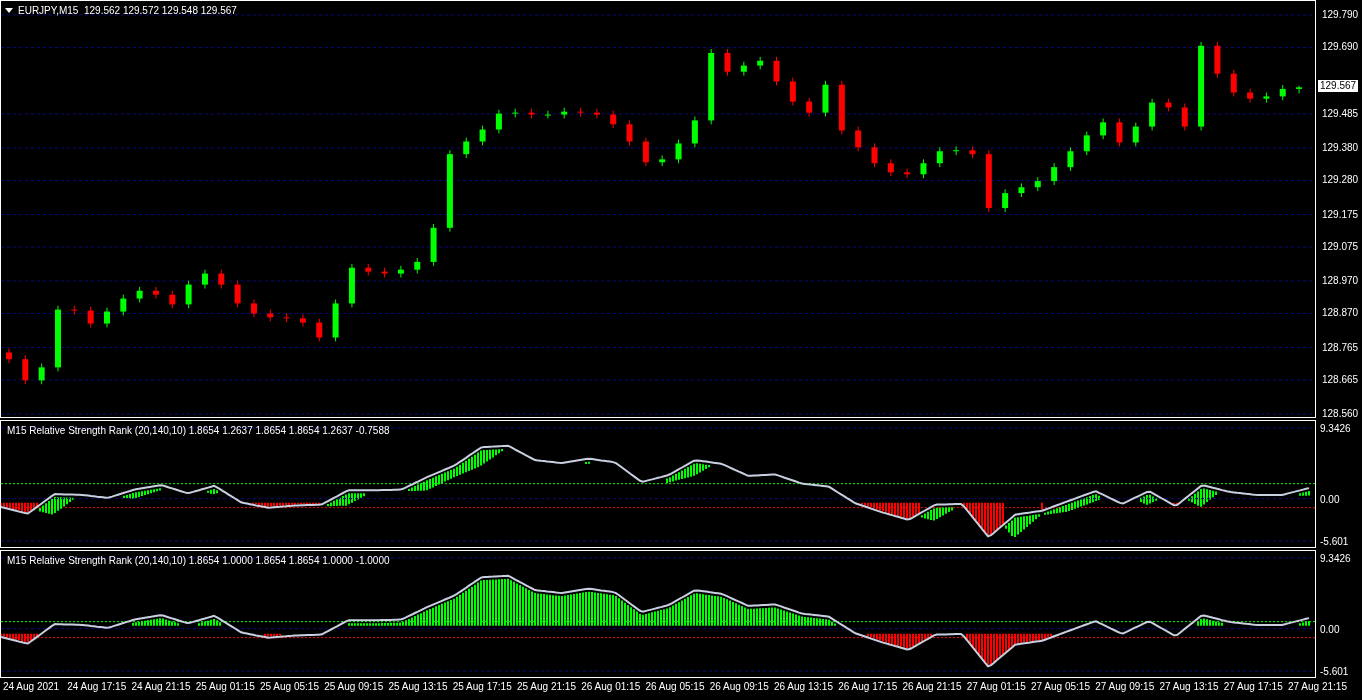 The image size is (1362, 700). What do you see at coordinates (1340, 414) in the screenshot?
I see `price-label: 128.560` at bounding box center [1340, 414].